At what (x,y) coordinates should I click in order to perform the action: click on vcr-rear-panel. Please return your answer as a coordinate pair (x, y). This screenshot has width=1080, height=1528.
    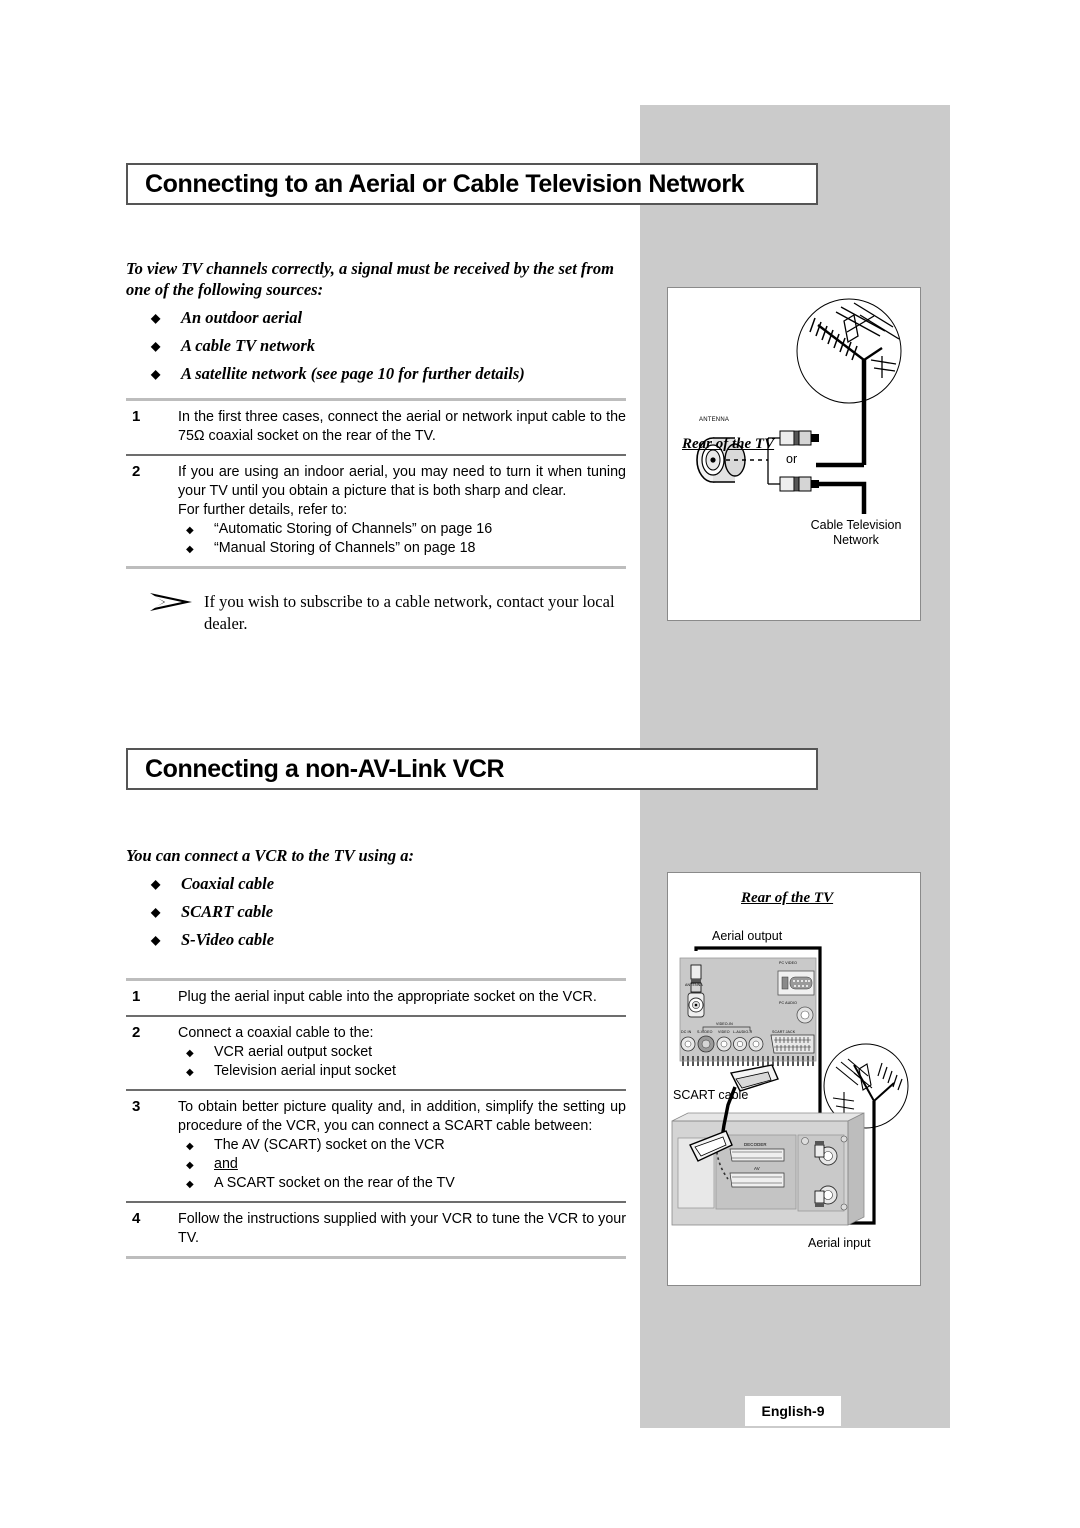
    Looking at the image, I should click on (768, 1169).